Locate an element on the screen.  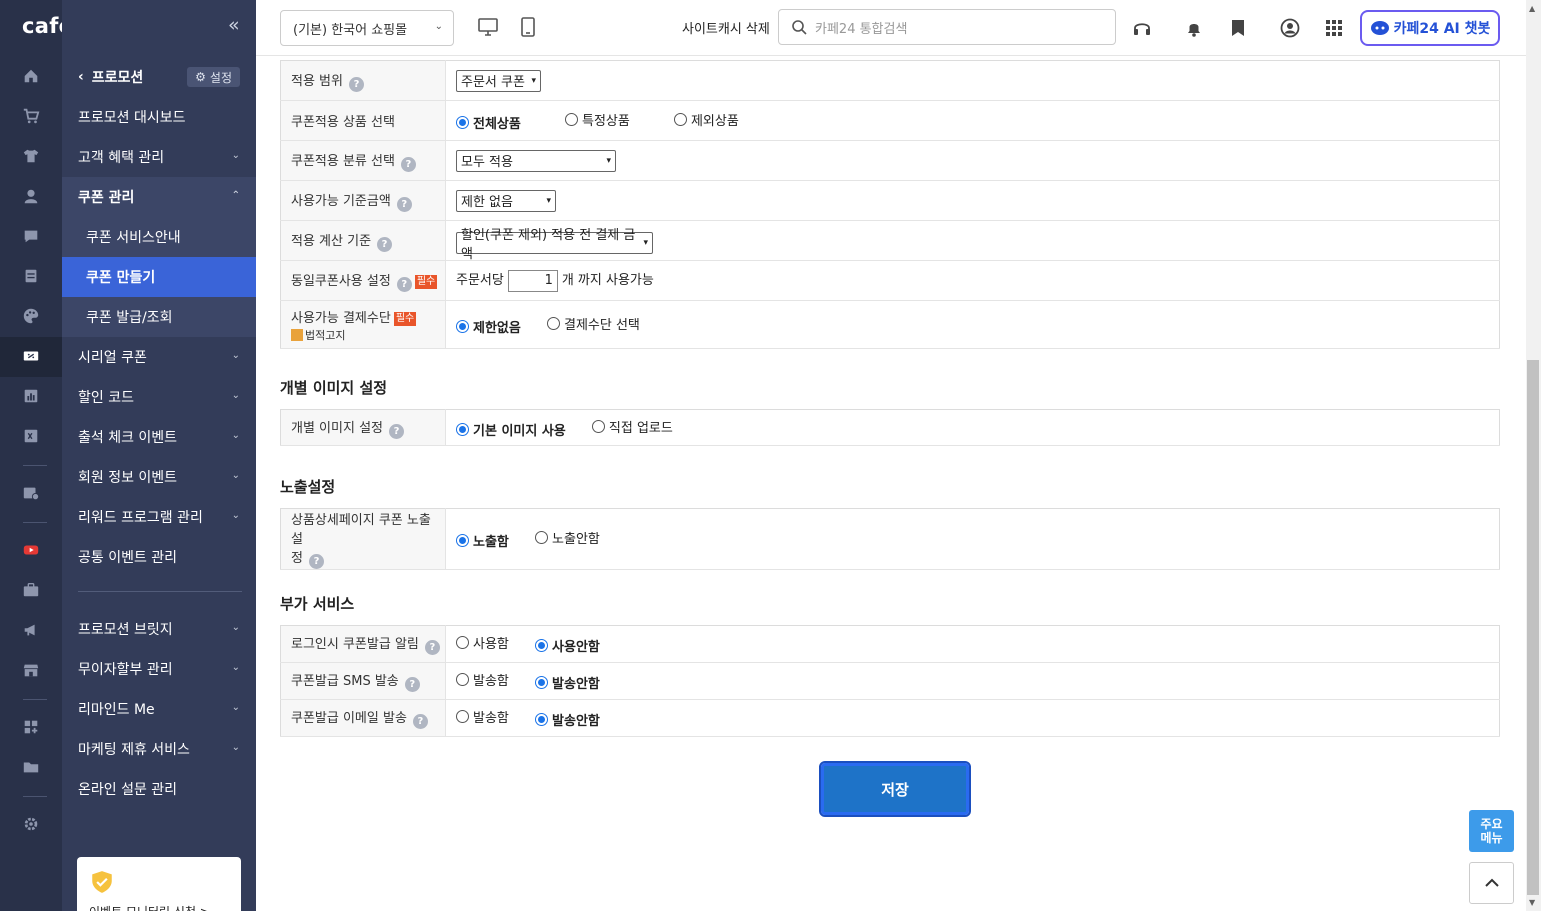
mobile-view-icon is located at coordinates (528, 27).